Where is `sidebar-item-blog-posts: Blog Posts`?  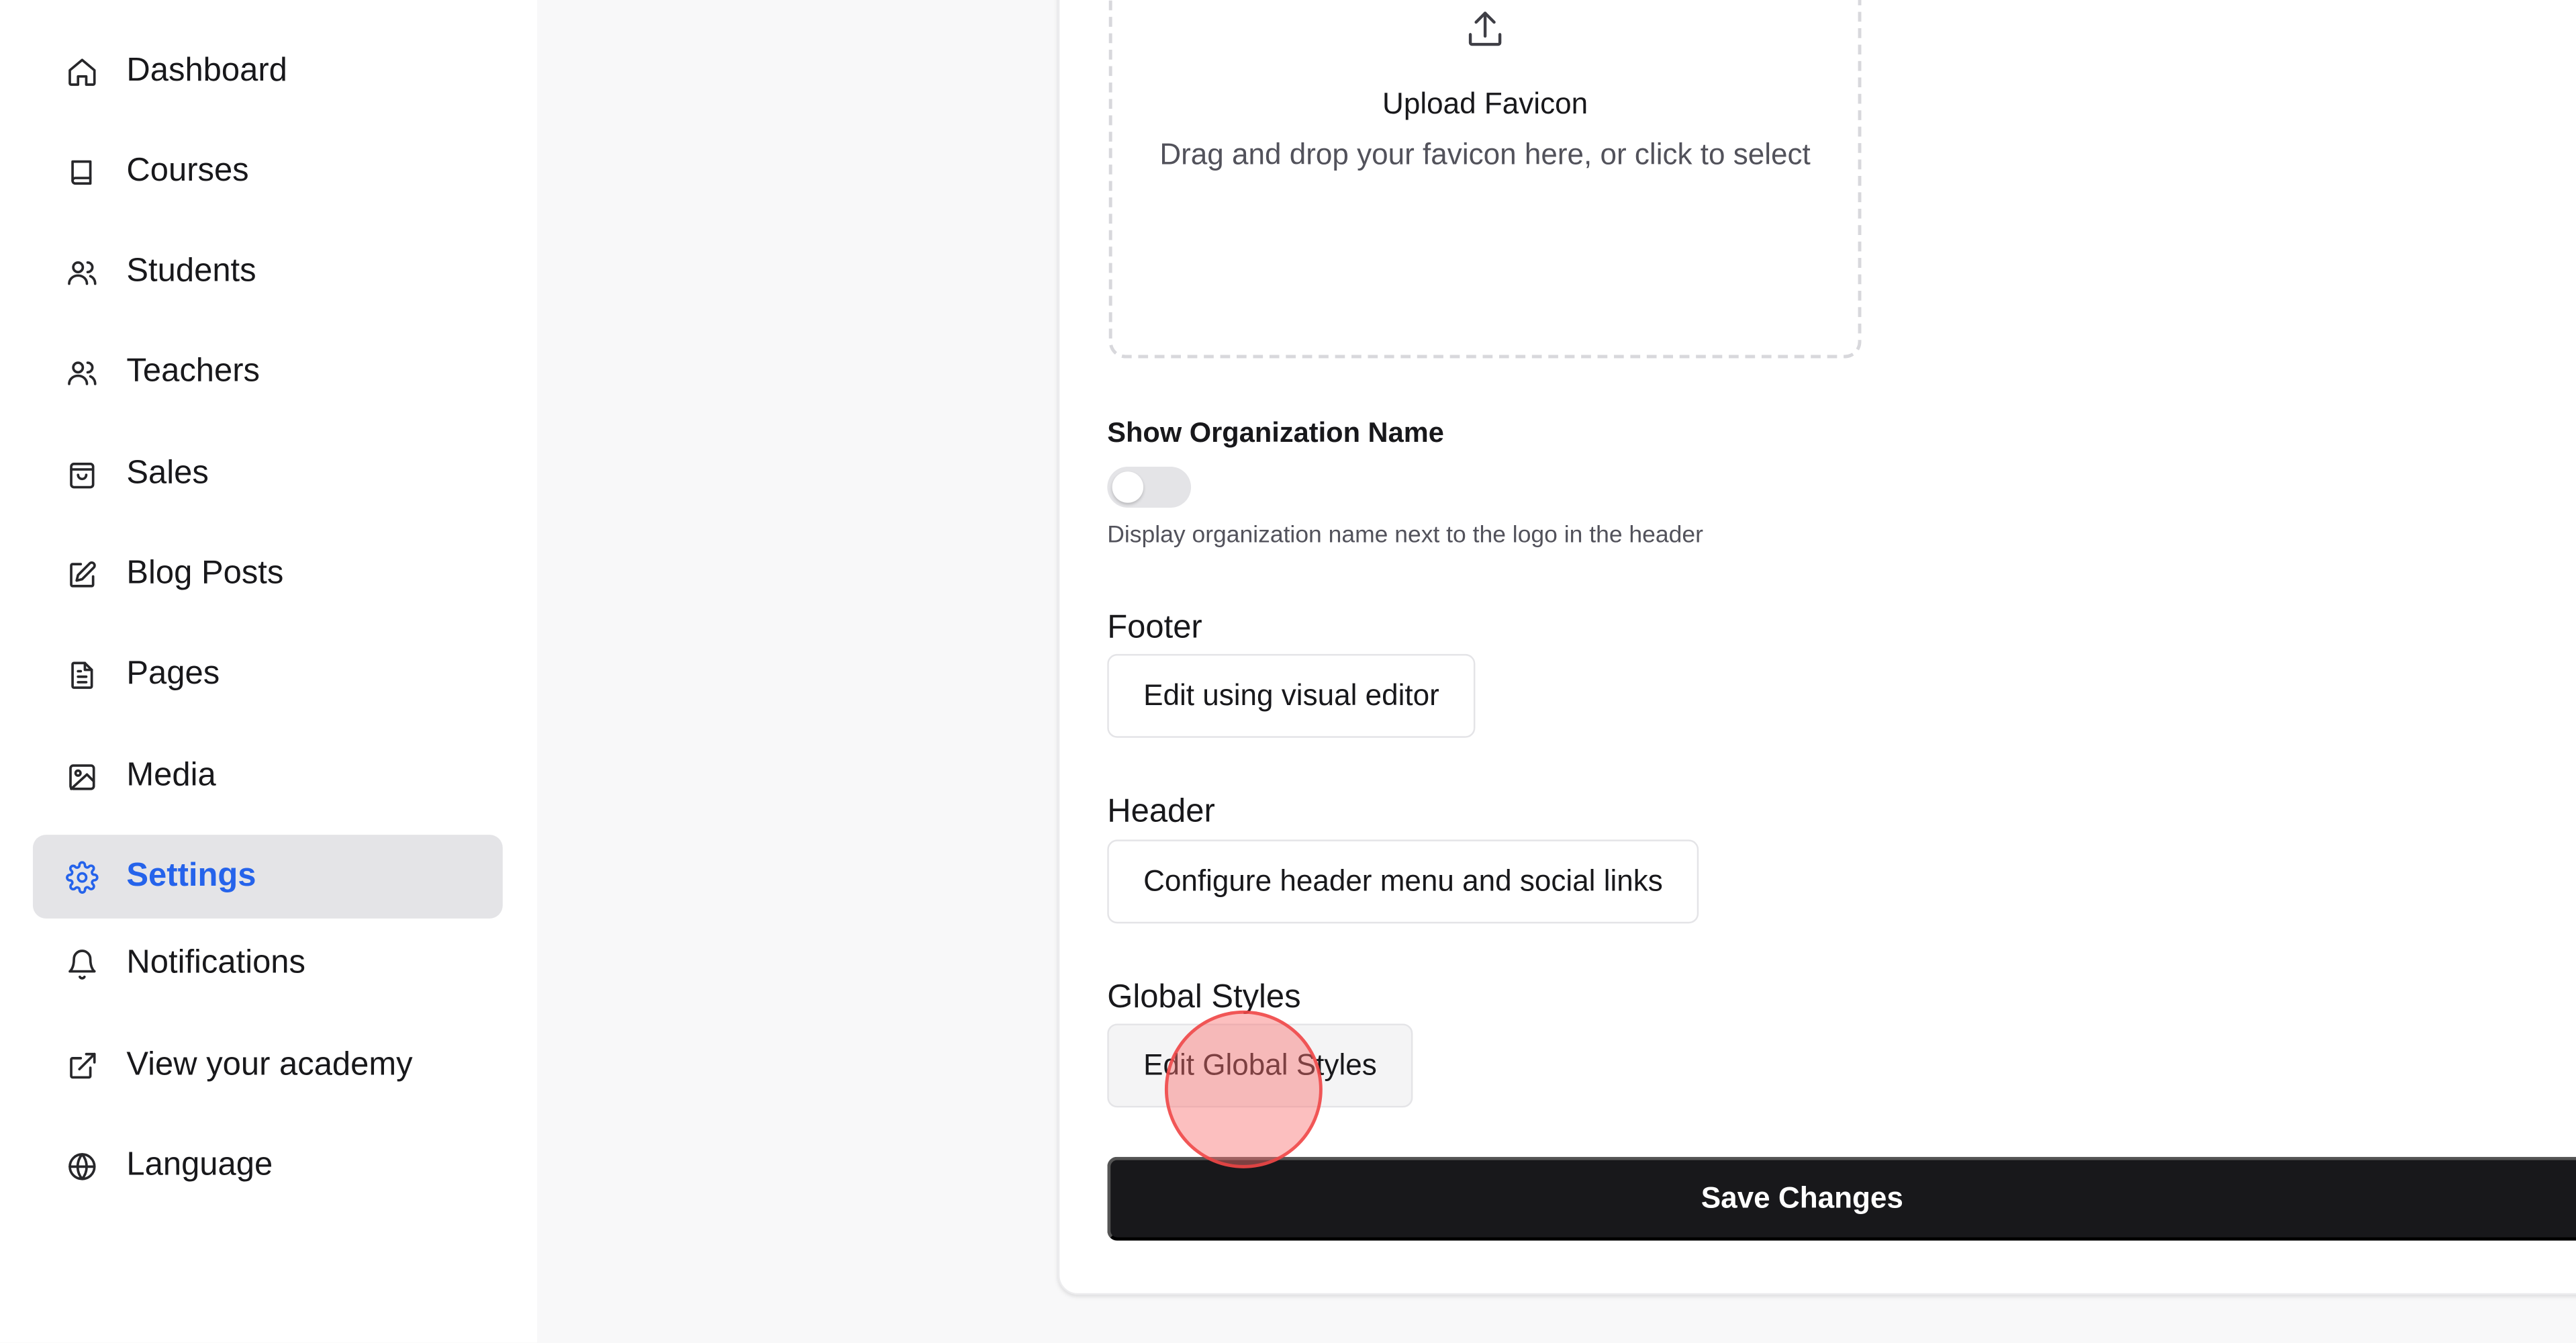
sidebar-item-blog-posts: Blog Posts is located at coordinates (268, 574).